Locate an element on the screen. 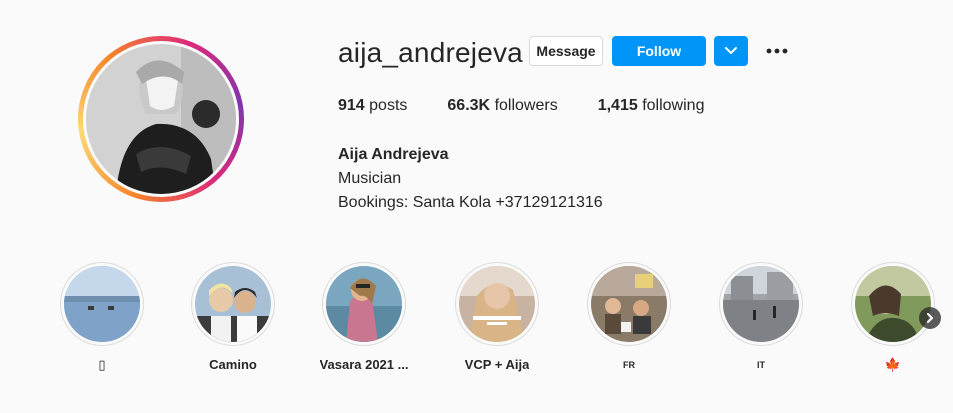  avatar-inner-ring is located at coordinates (161, 119).